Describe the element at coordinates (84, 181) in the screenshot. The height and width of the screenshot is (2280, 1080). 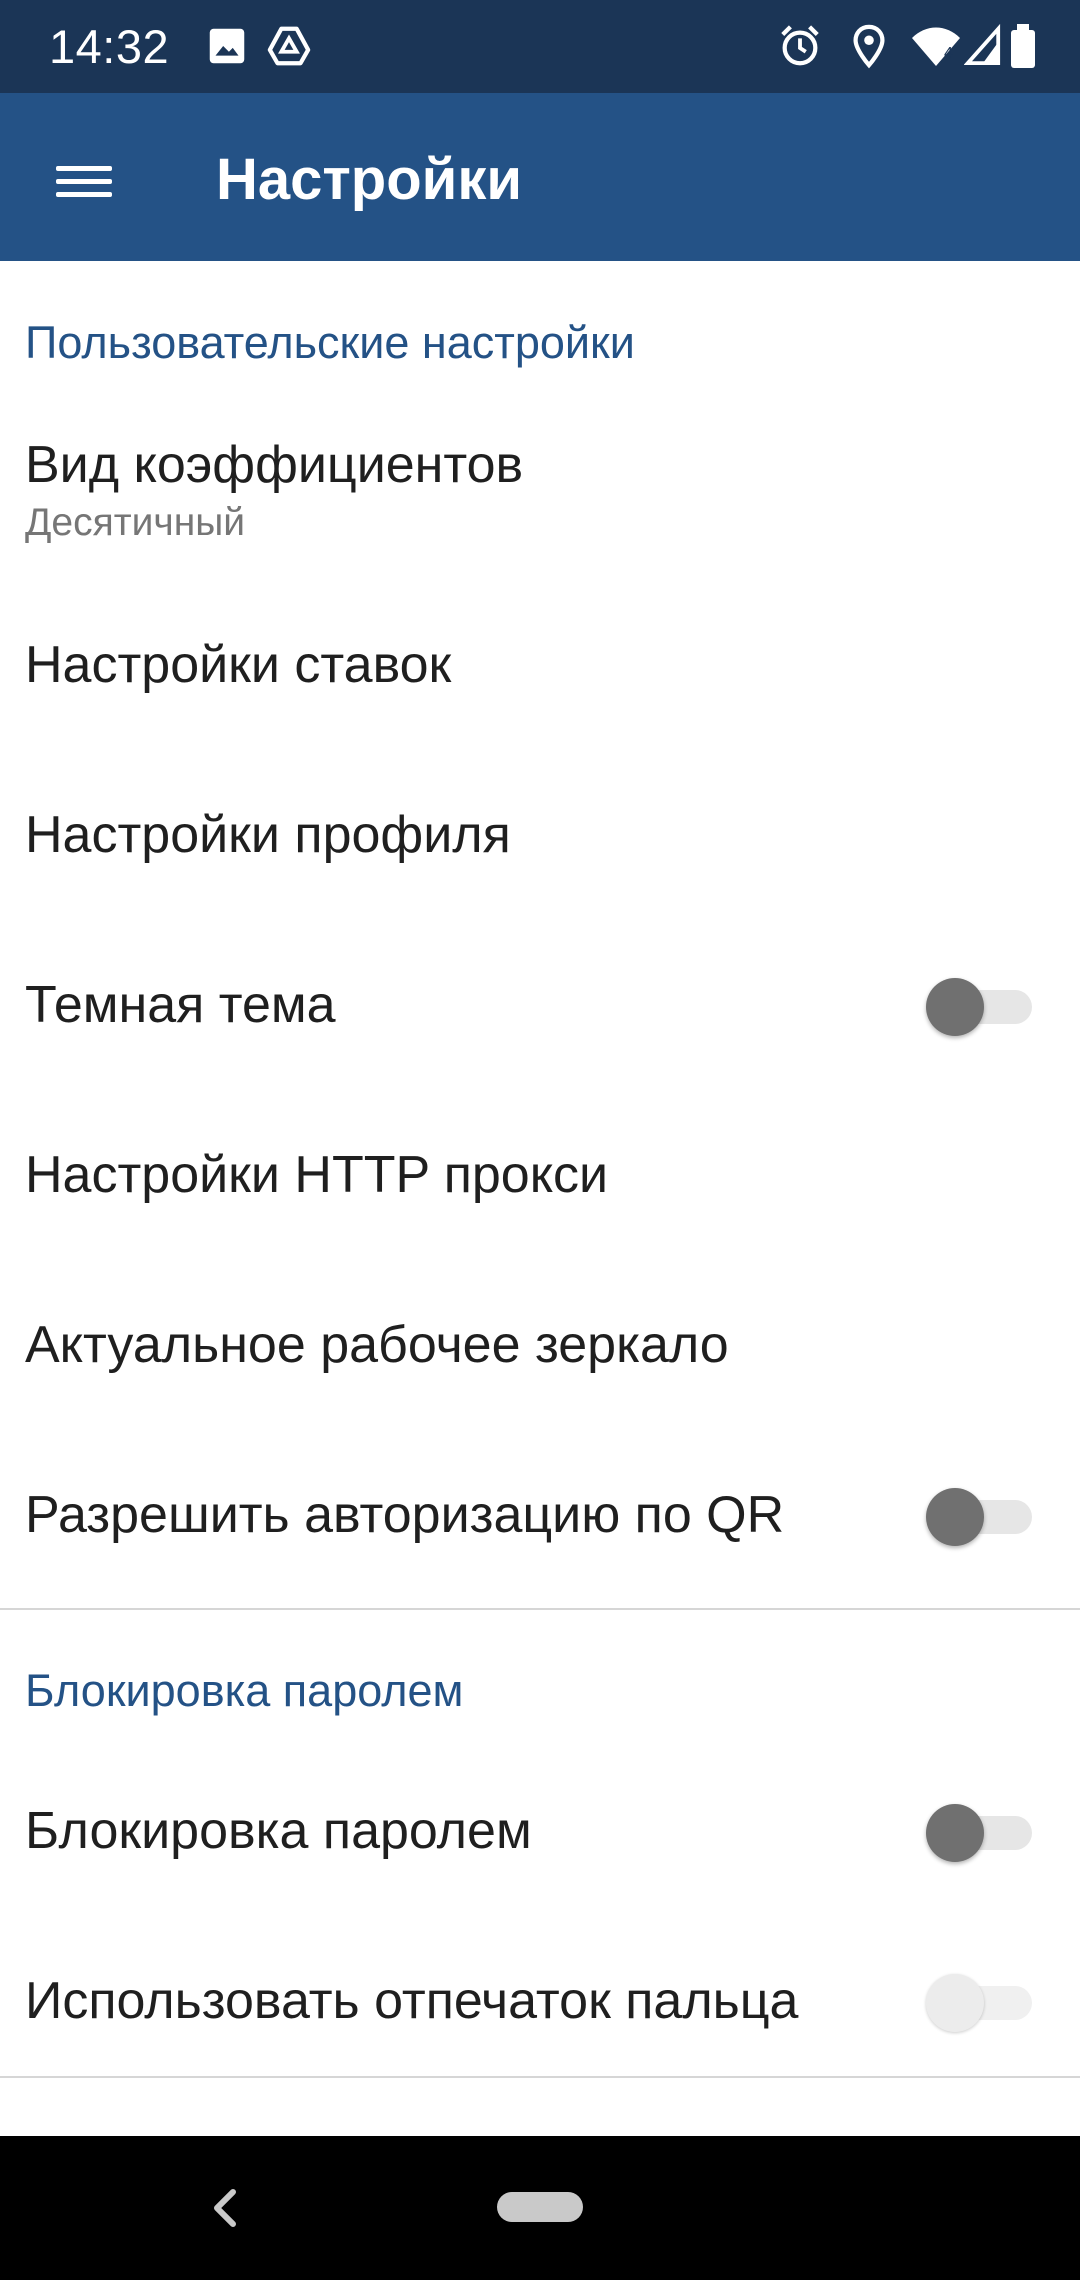
I see `hamburger-menu-icon` at that location.